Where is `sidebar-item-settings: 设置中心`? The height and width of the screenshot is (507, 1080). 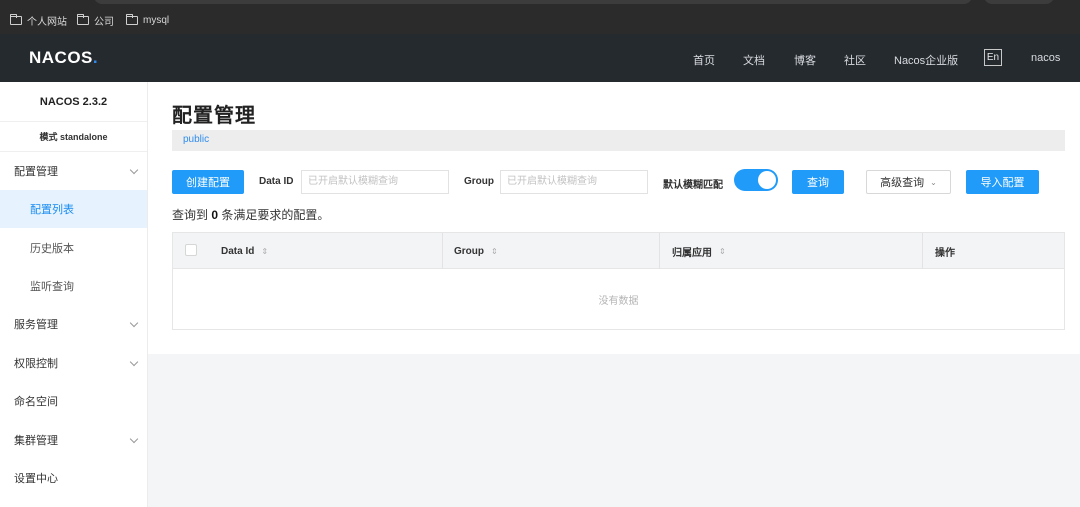
sidebar-item-settings: 设置中心 is located at coordinates (73, 478).